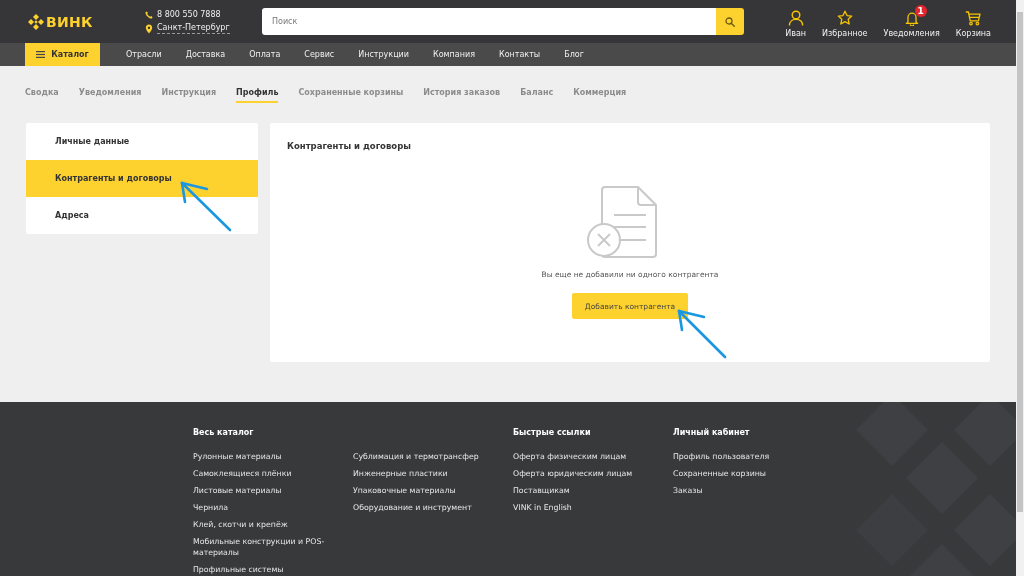 The width and height of the screenshot is (1024, 576). Describe the element at coordinates (36, 21) in the screenshot. I see `logo-icon` at that location.